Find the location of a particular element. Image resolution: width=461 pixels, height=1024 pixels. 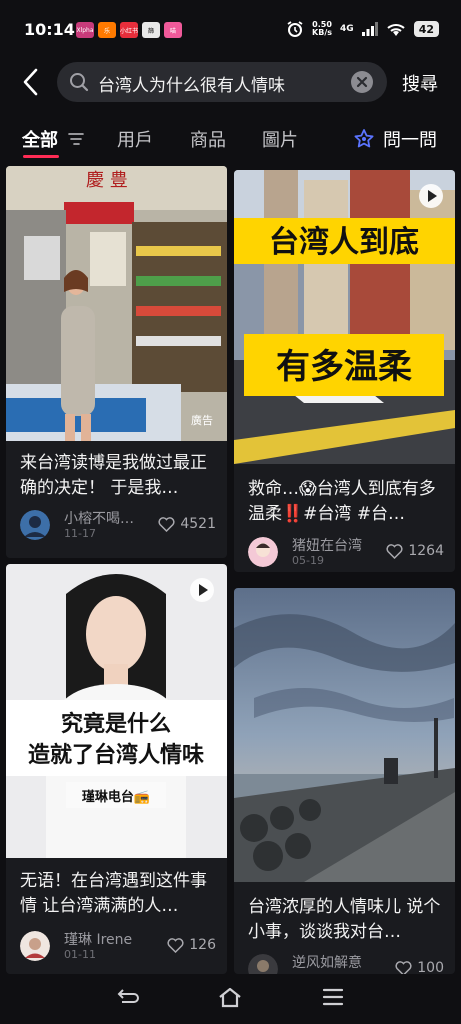

cover-tag: 瑾琳电台📻 is located at coordinates (116, 797).